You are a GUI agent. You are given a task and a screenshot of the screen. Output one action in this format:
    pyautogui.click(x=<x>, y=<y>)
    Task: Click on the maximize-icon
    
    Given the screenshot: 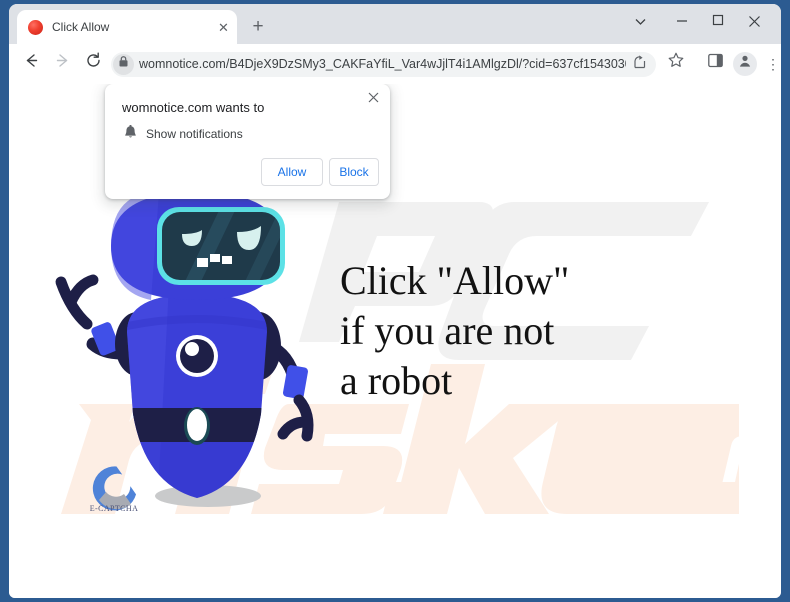 What is the action you would take?
    pyautogui.click(x=718, y=20)
    